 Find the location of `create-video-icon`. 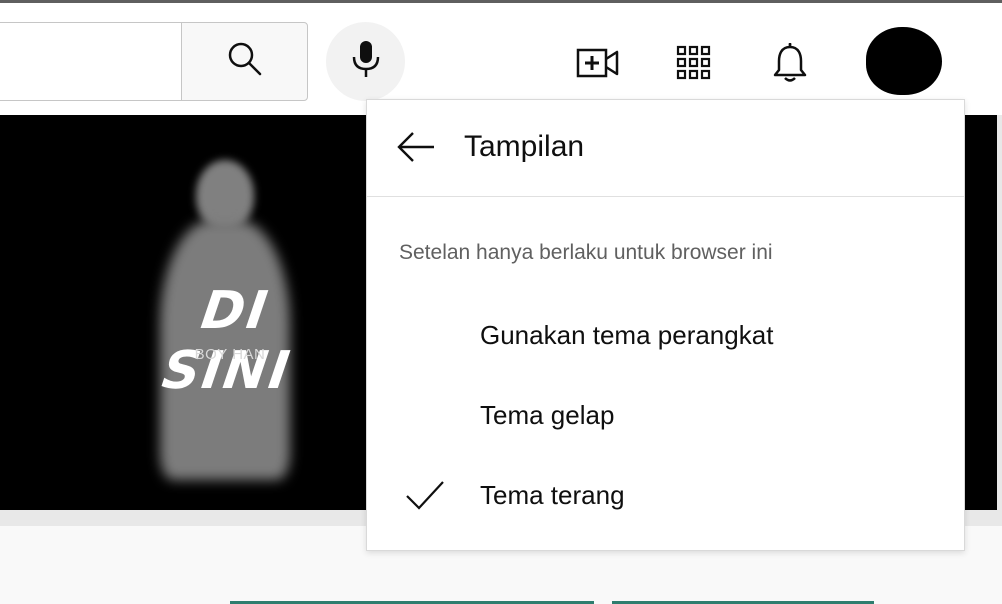

create-video-icon is located at coordinates (598, 63).